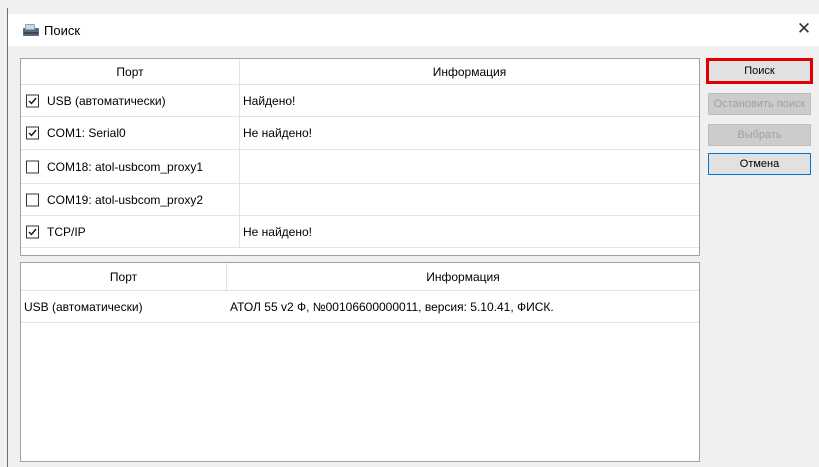 Image resolution: width=819 pixels, height=467 pixels. What do you see at coordinates (804, 29) in the screenshot?
I see `close-icon: ✕` at bounding box center [804, 29].